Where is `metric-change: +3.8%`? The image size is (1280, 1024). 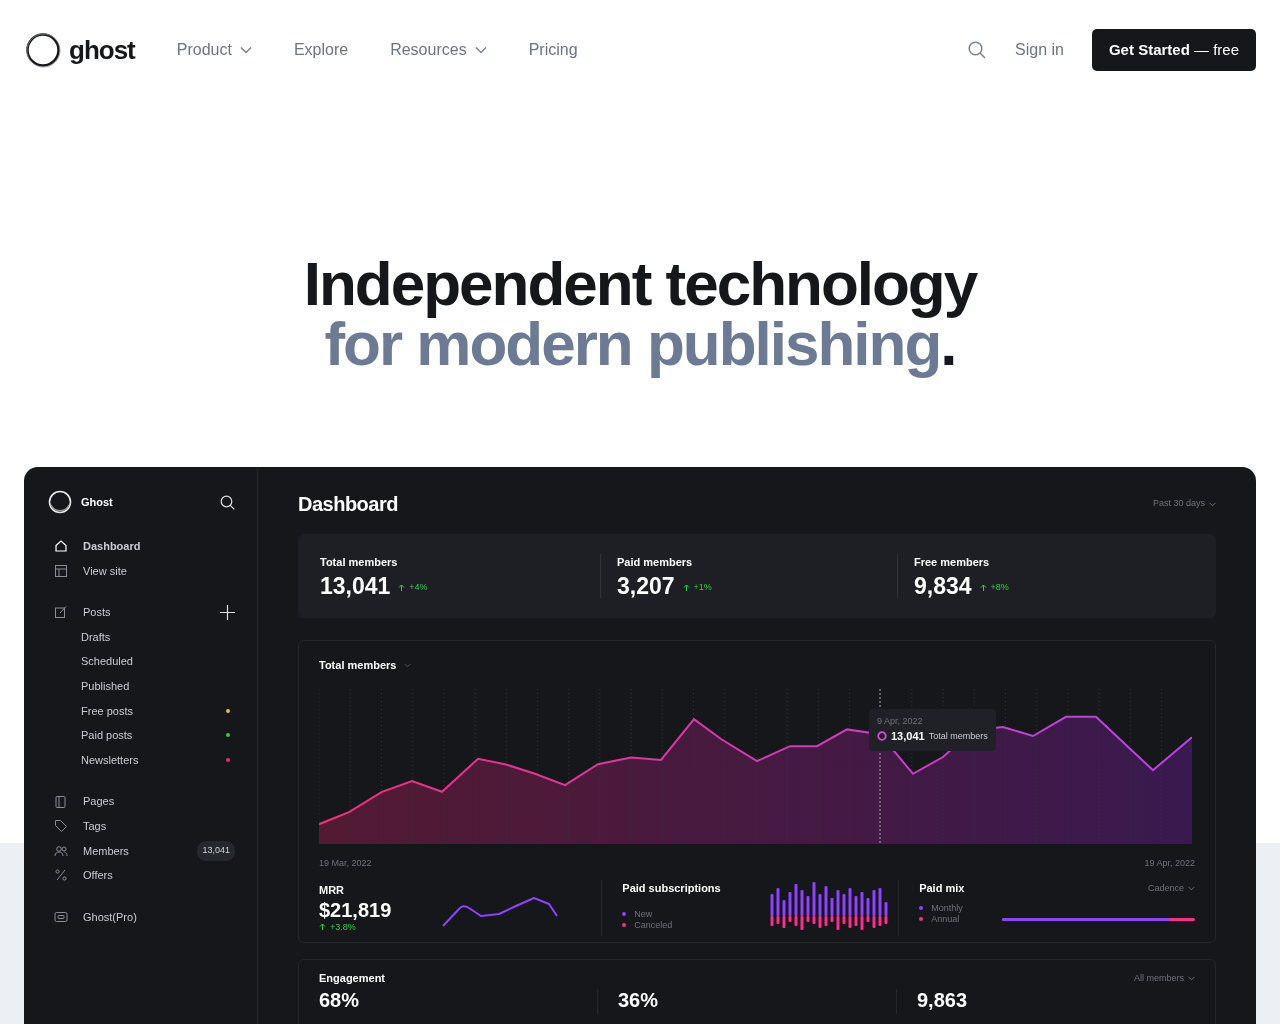 metric-change: +3.8% is located at coordinates (343, 927).